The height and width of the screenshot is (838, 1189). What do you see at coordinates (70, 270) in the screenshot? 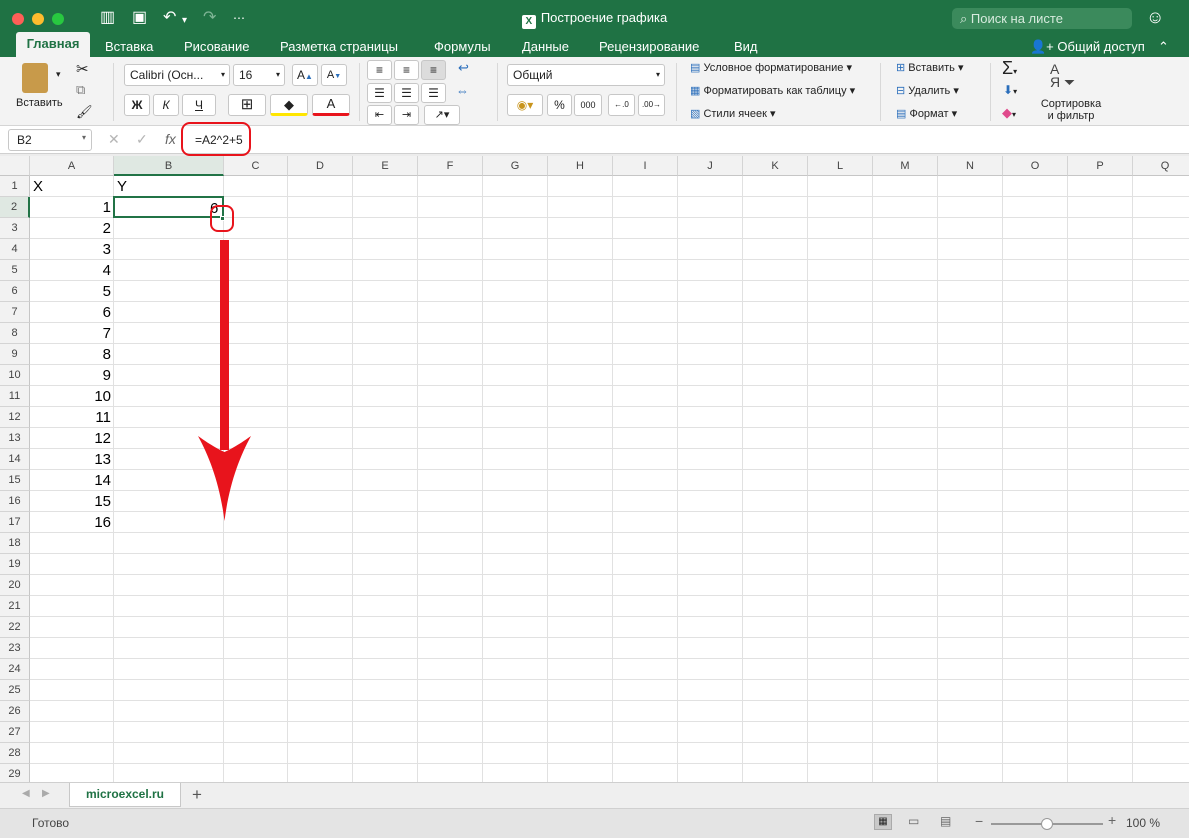
I see `cell-A5: 4` at bounding box center [70, 270].